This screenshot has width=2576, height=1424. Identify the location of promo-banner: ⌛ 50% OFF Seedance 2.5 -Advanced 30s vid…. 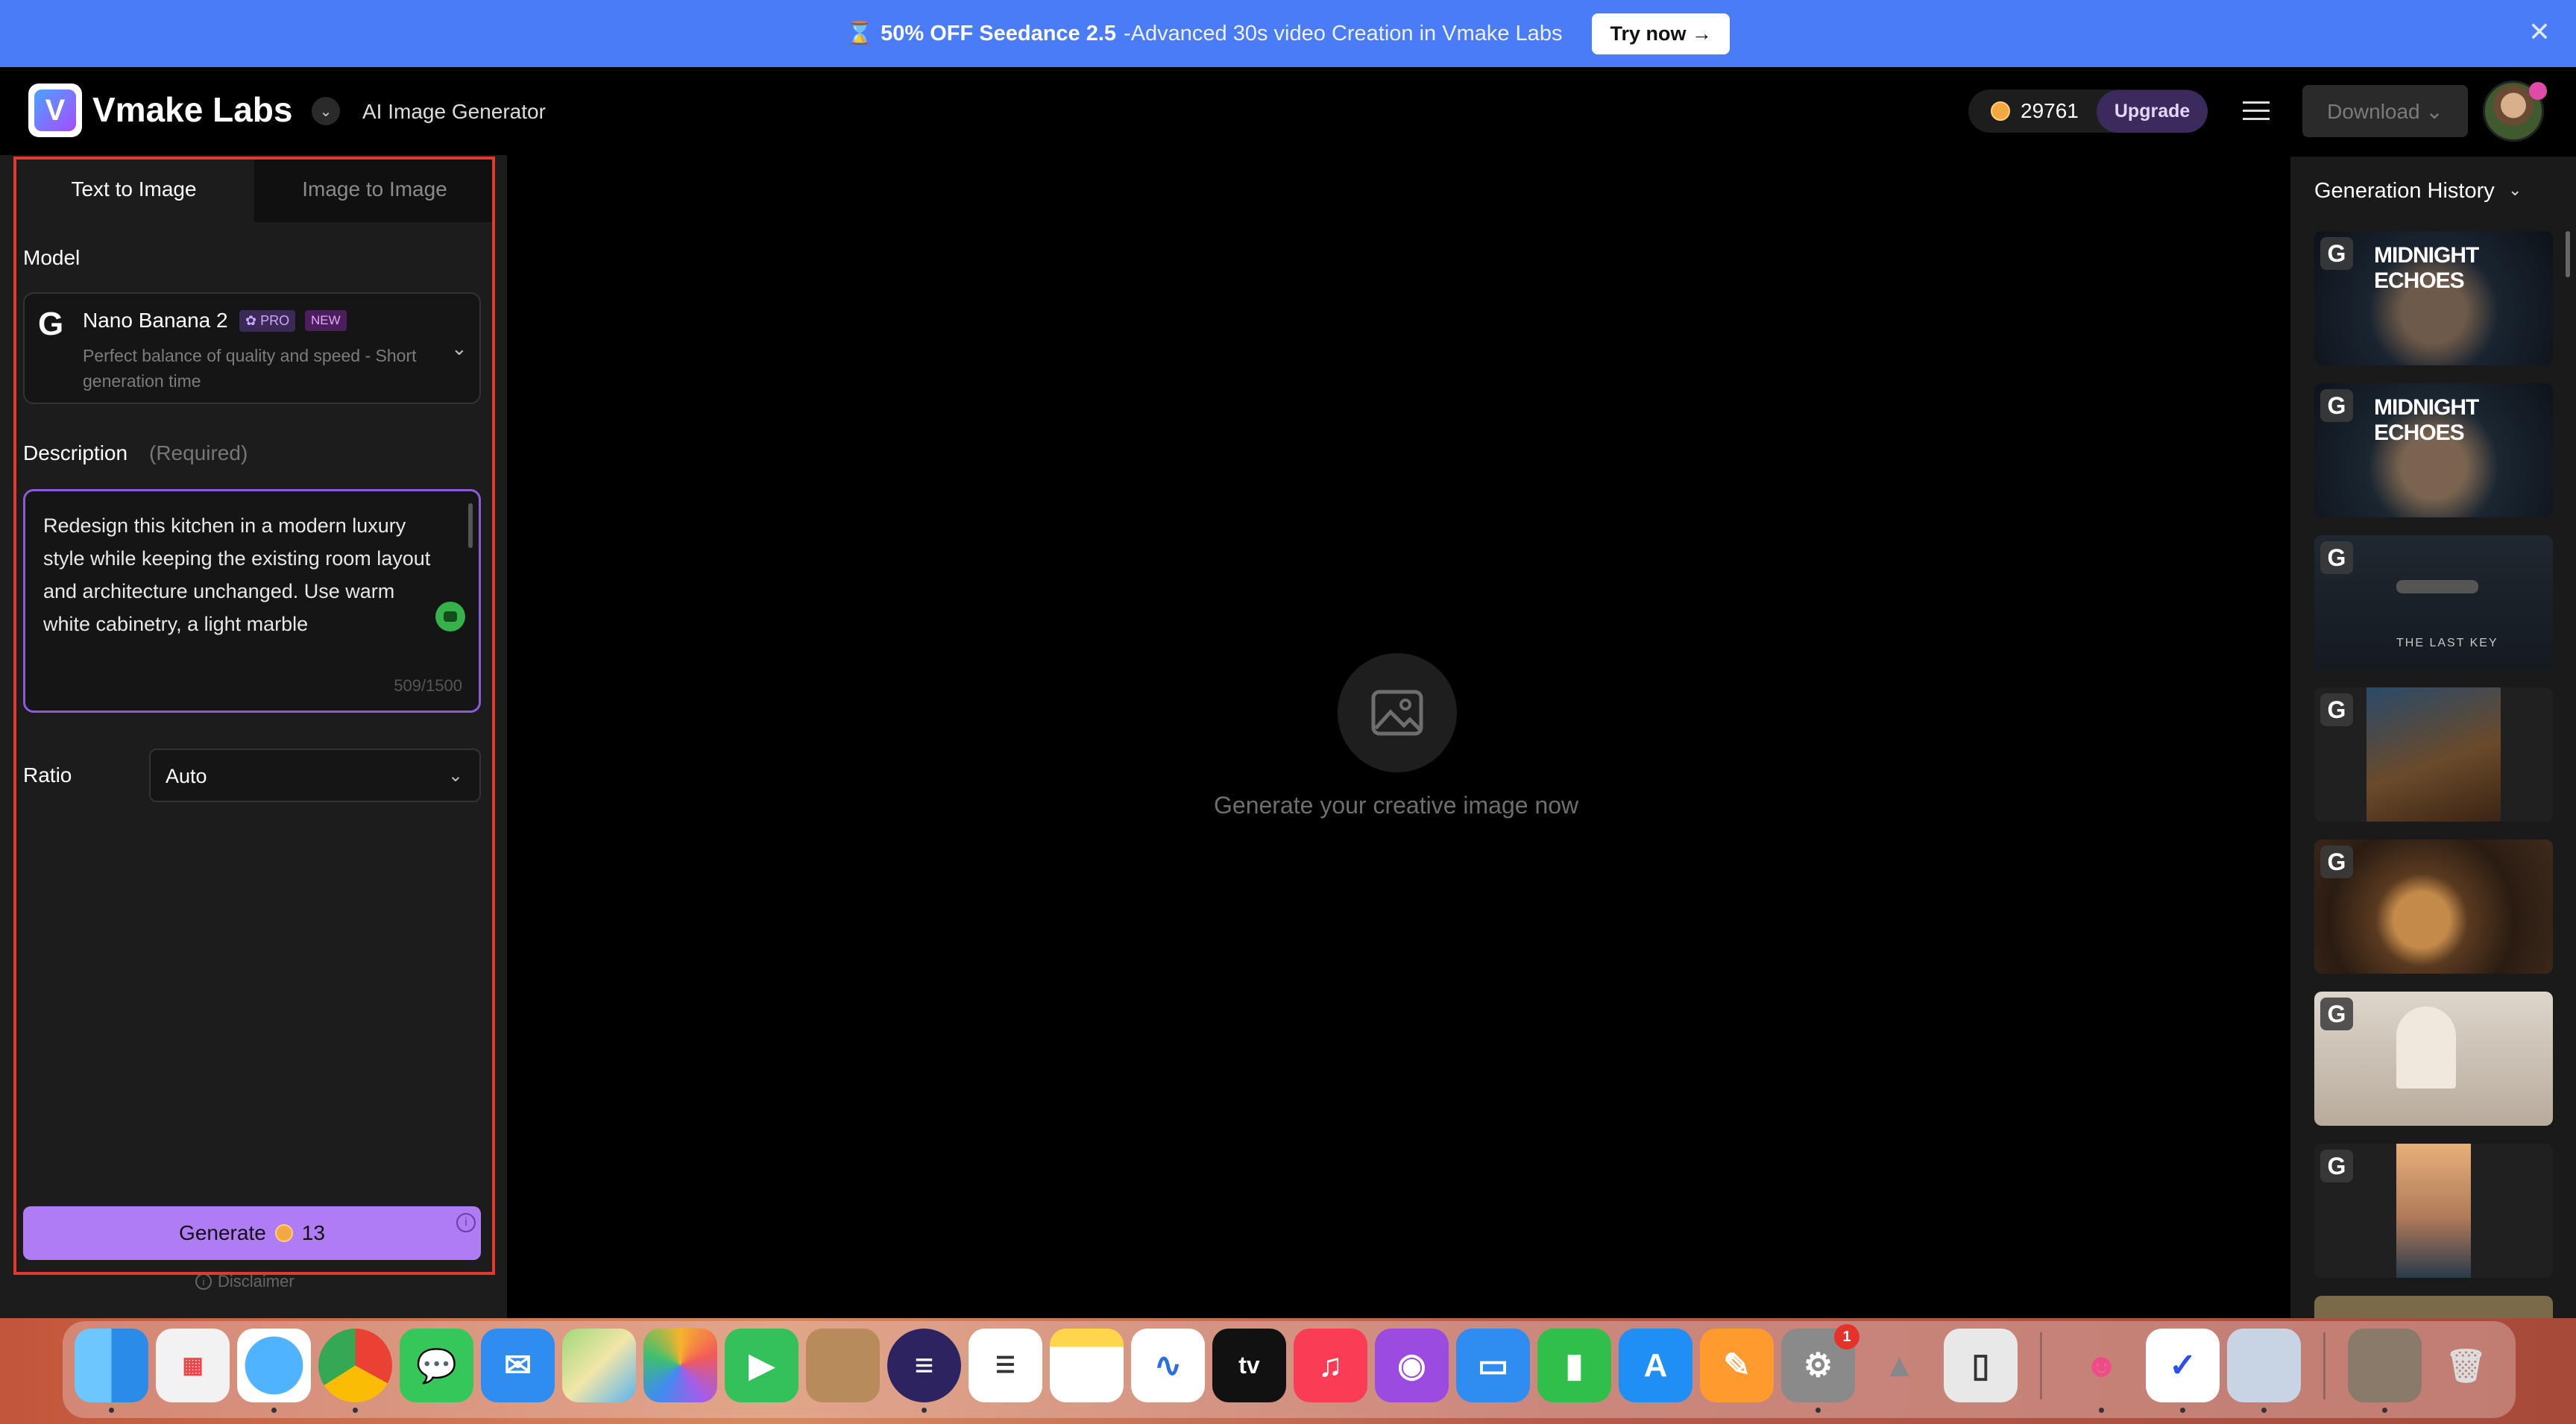
(1288, 33).